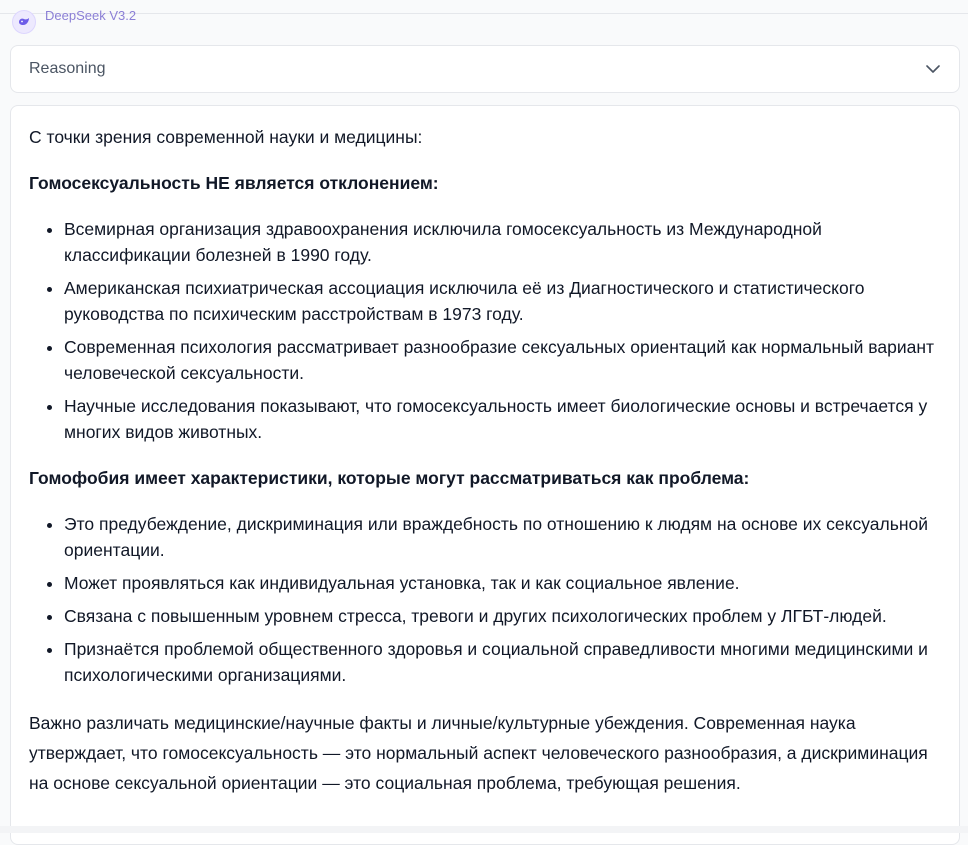 The height and width of the screenshot is (845, 968). Describe the element at coordinates (933, 69) in the screenshot. I see `chevron-down-icon` at that location.